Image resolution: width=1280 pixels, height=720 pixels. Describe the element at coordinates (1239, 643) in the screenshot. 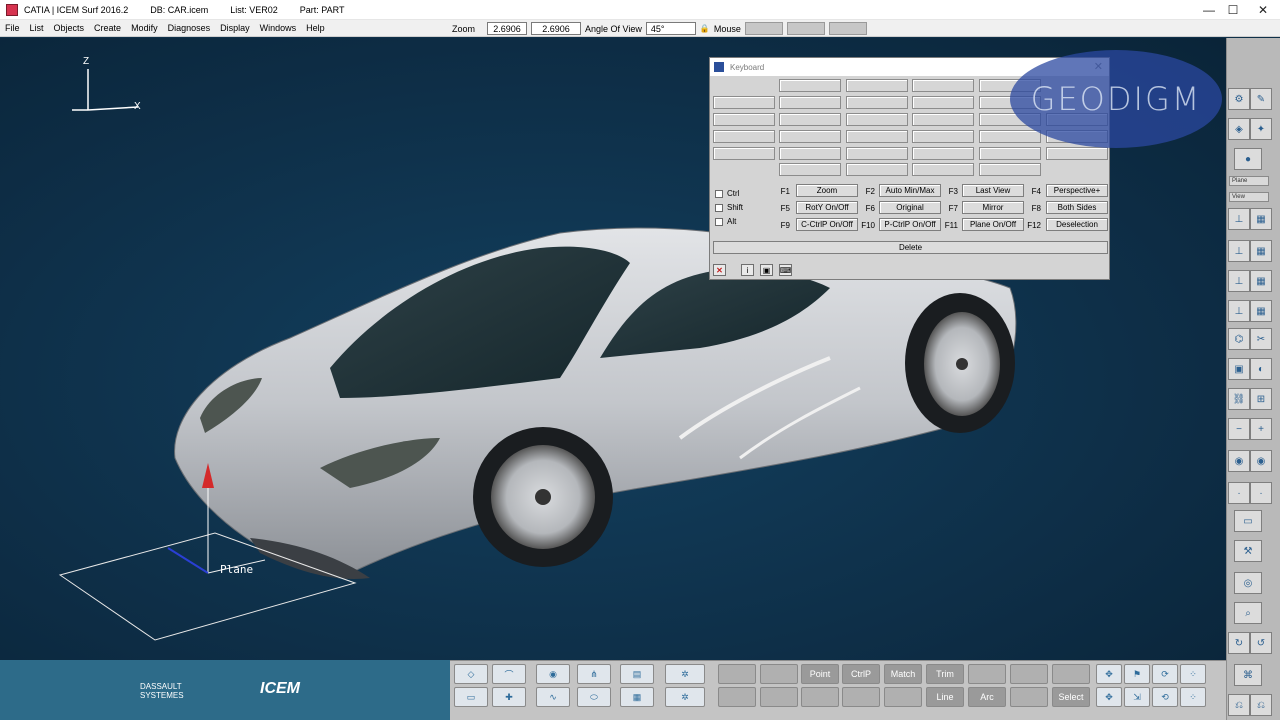

I see `path-icon: ↻` at that location.